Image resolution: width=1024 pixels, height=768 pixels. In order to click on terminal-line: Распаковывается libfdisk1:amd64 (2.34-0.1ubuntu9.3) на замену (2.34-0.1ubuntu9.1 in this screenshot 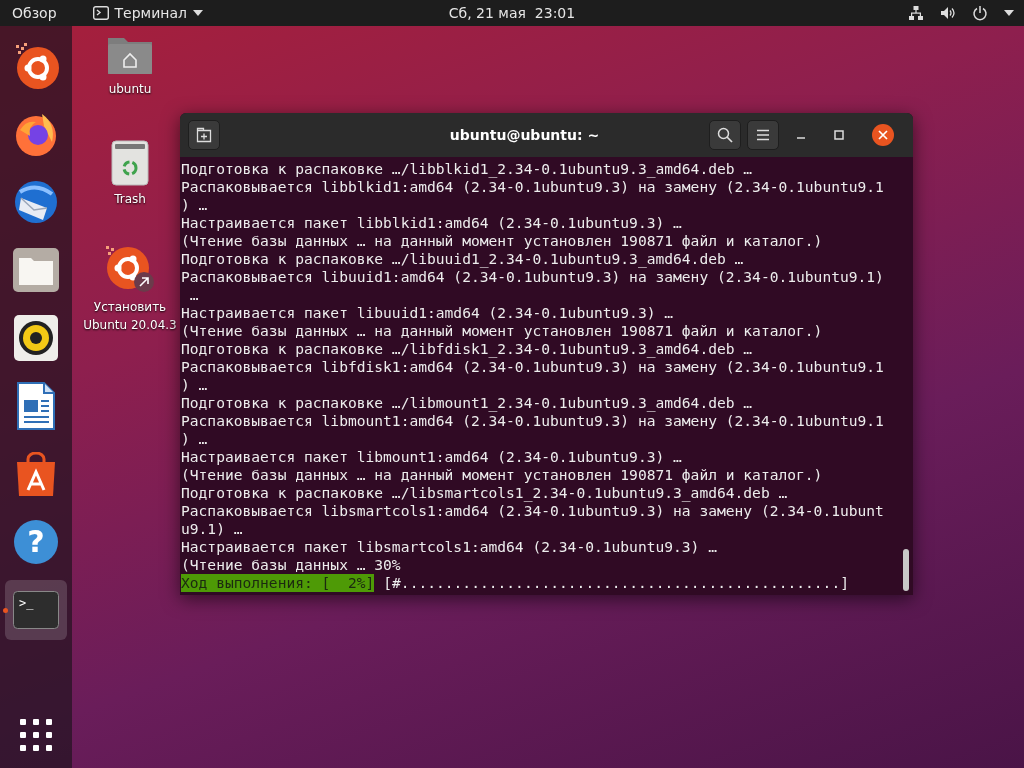, I will do `click(533, 367)`.